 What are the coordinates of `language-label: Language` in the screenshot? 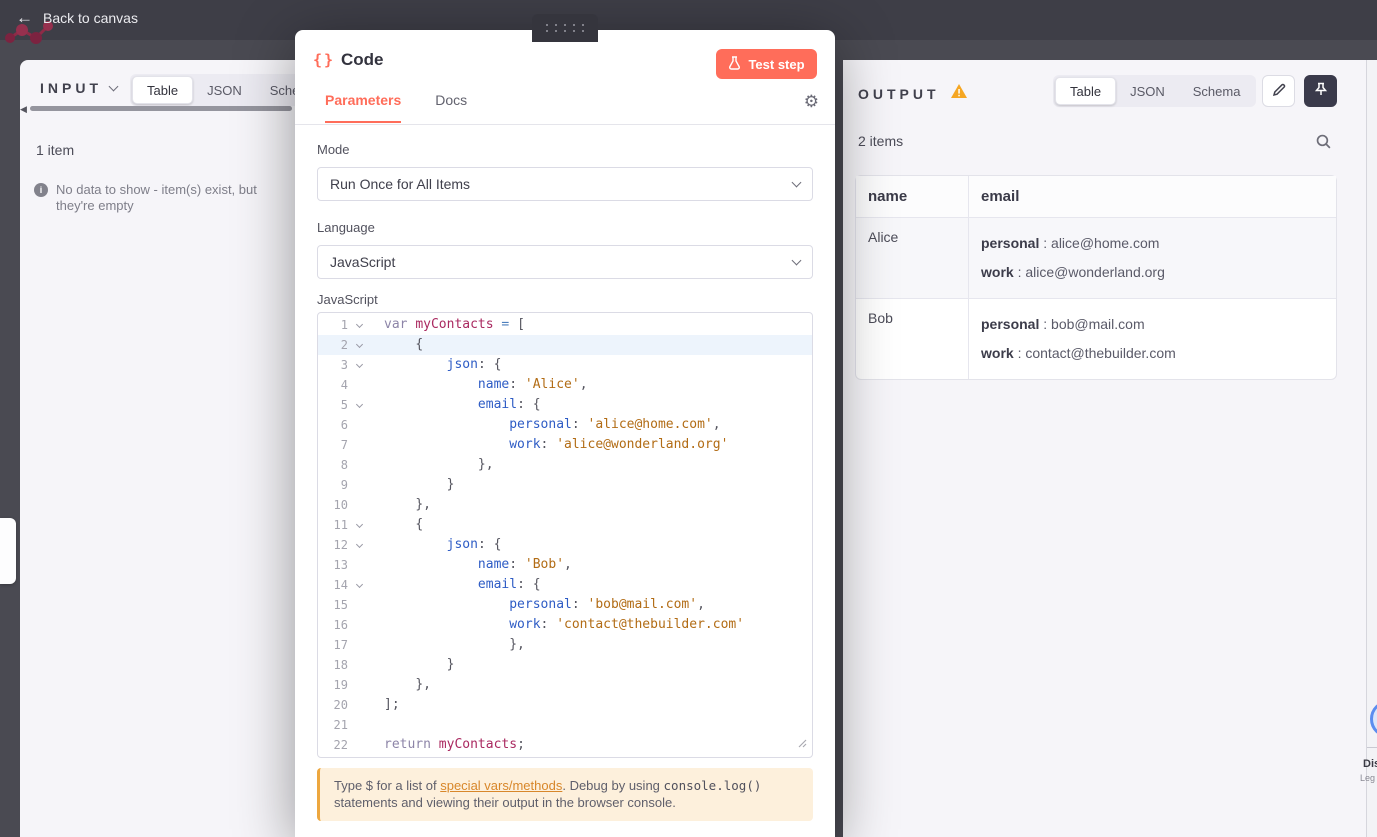 It's located at (346, 227).